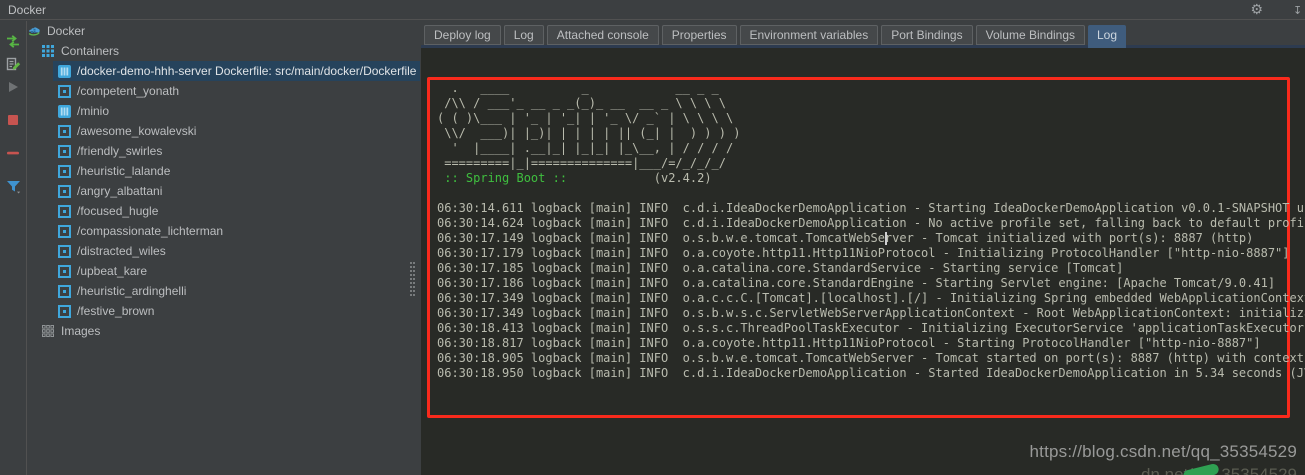 The image size is (1305, 475). Describe the element at coordinates (502, 178) in the screenshot. I see `spring-boot-label: :: Spring Boot ::` at that location.